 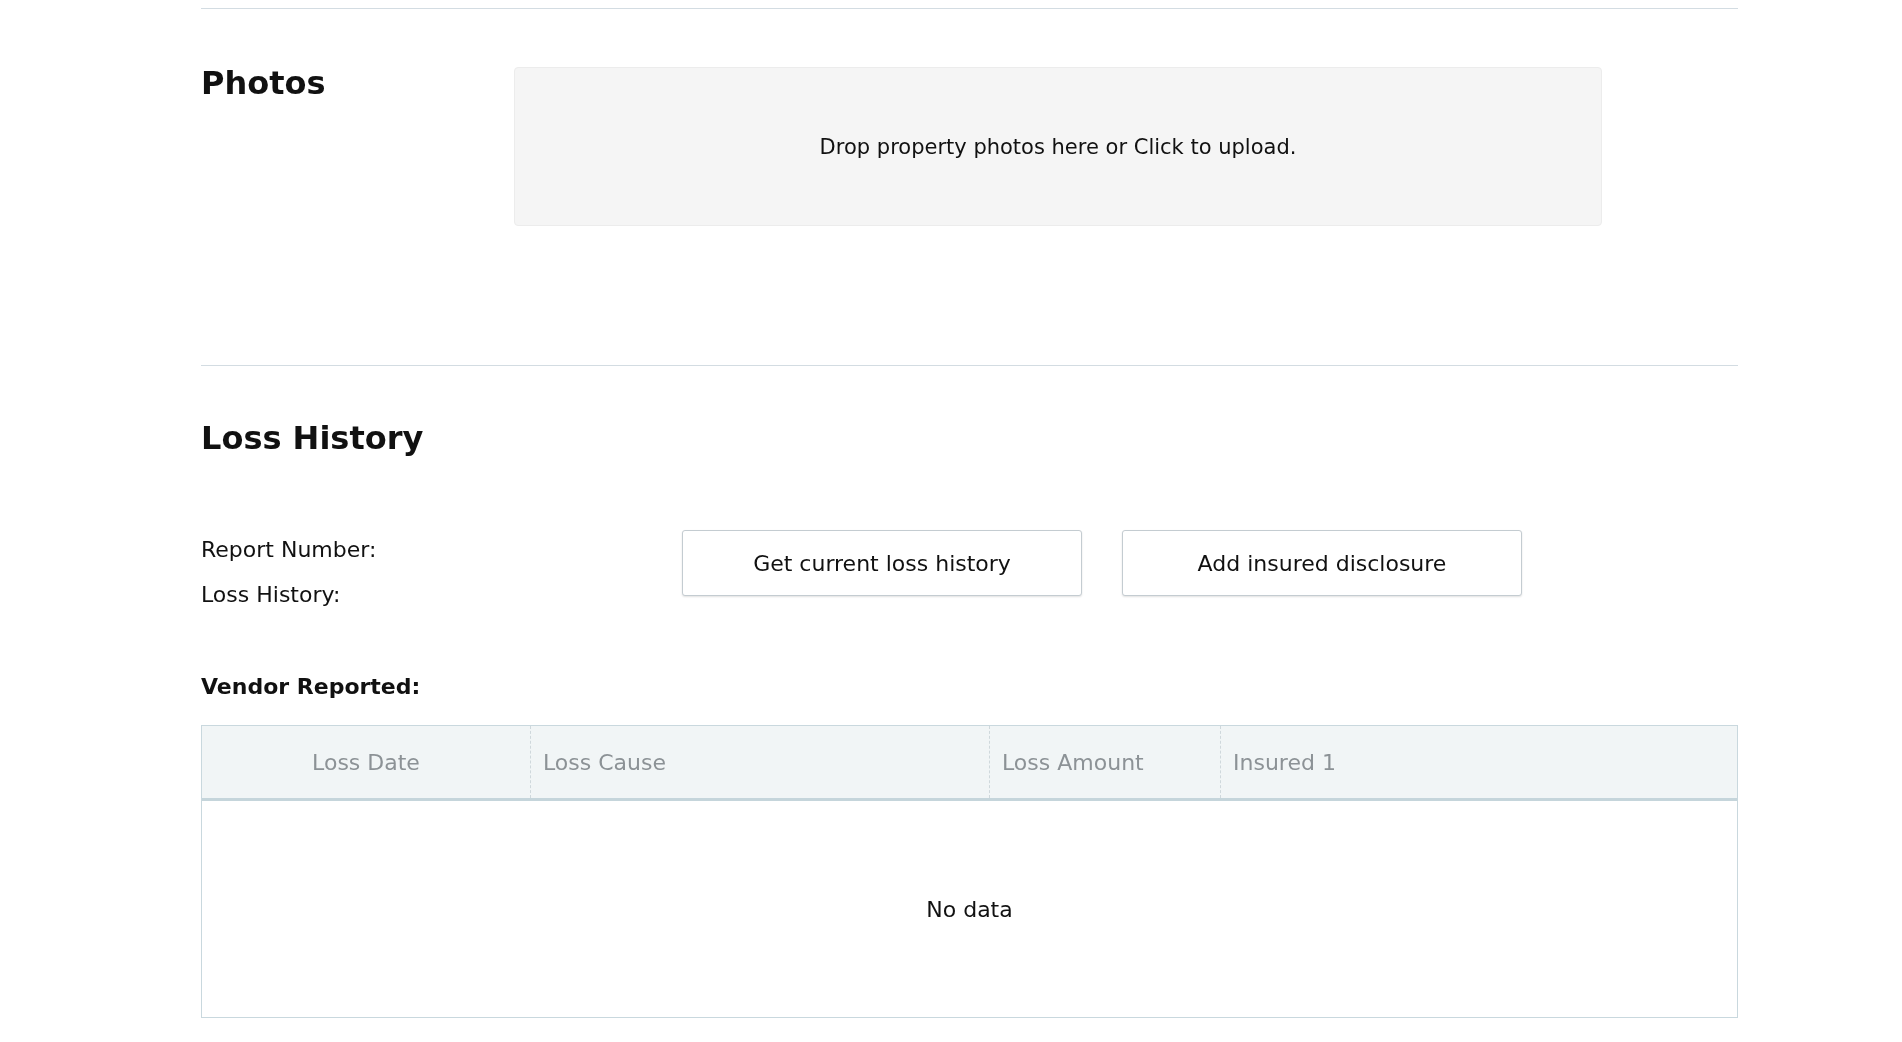 What do you see at coordinates (264, 85) in the screenshot?
I see `section-title: Photos` at bounding box center [264, 85].